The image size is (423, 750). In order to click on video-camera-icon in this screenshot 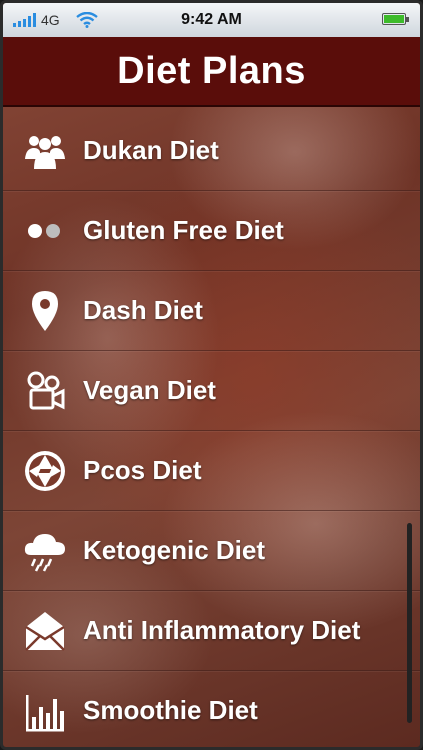, I will do `click(45, 391)`.